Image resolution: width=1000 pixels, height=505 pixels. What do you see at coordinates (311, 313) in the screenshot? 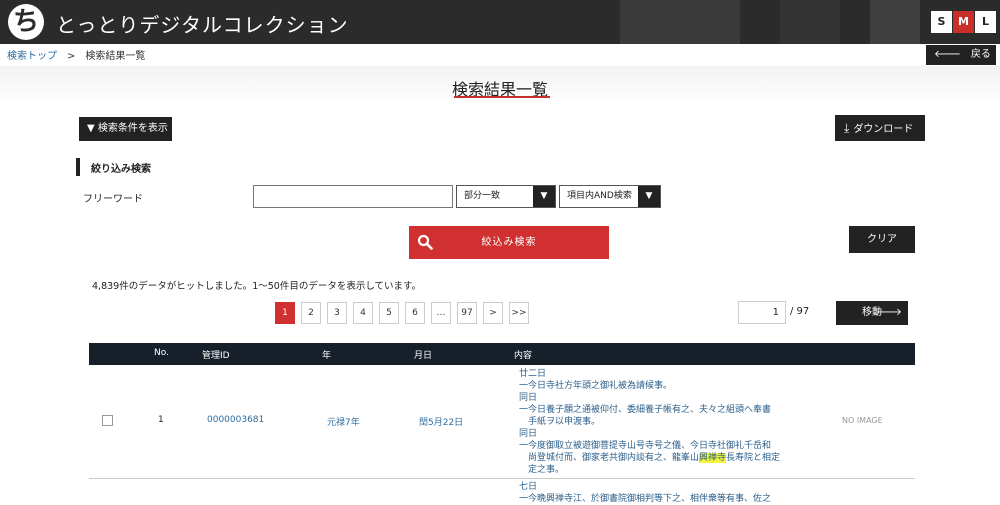
I see `page-link-2: 2` at bounding box center [311, 313].